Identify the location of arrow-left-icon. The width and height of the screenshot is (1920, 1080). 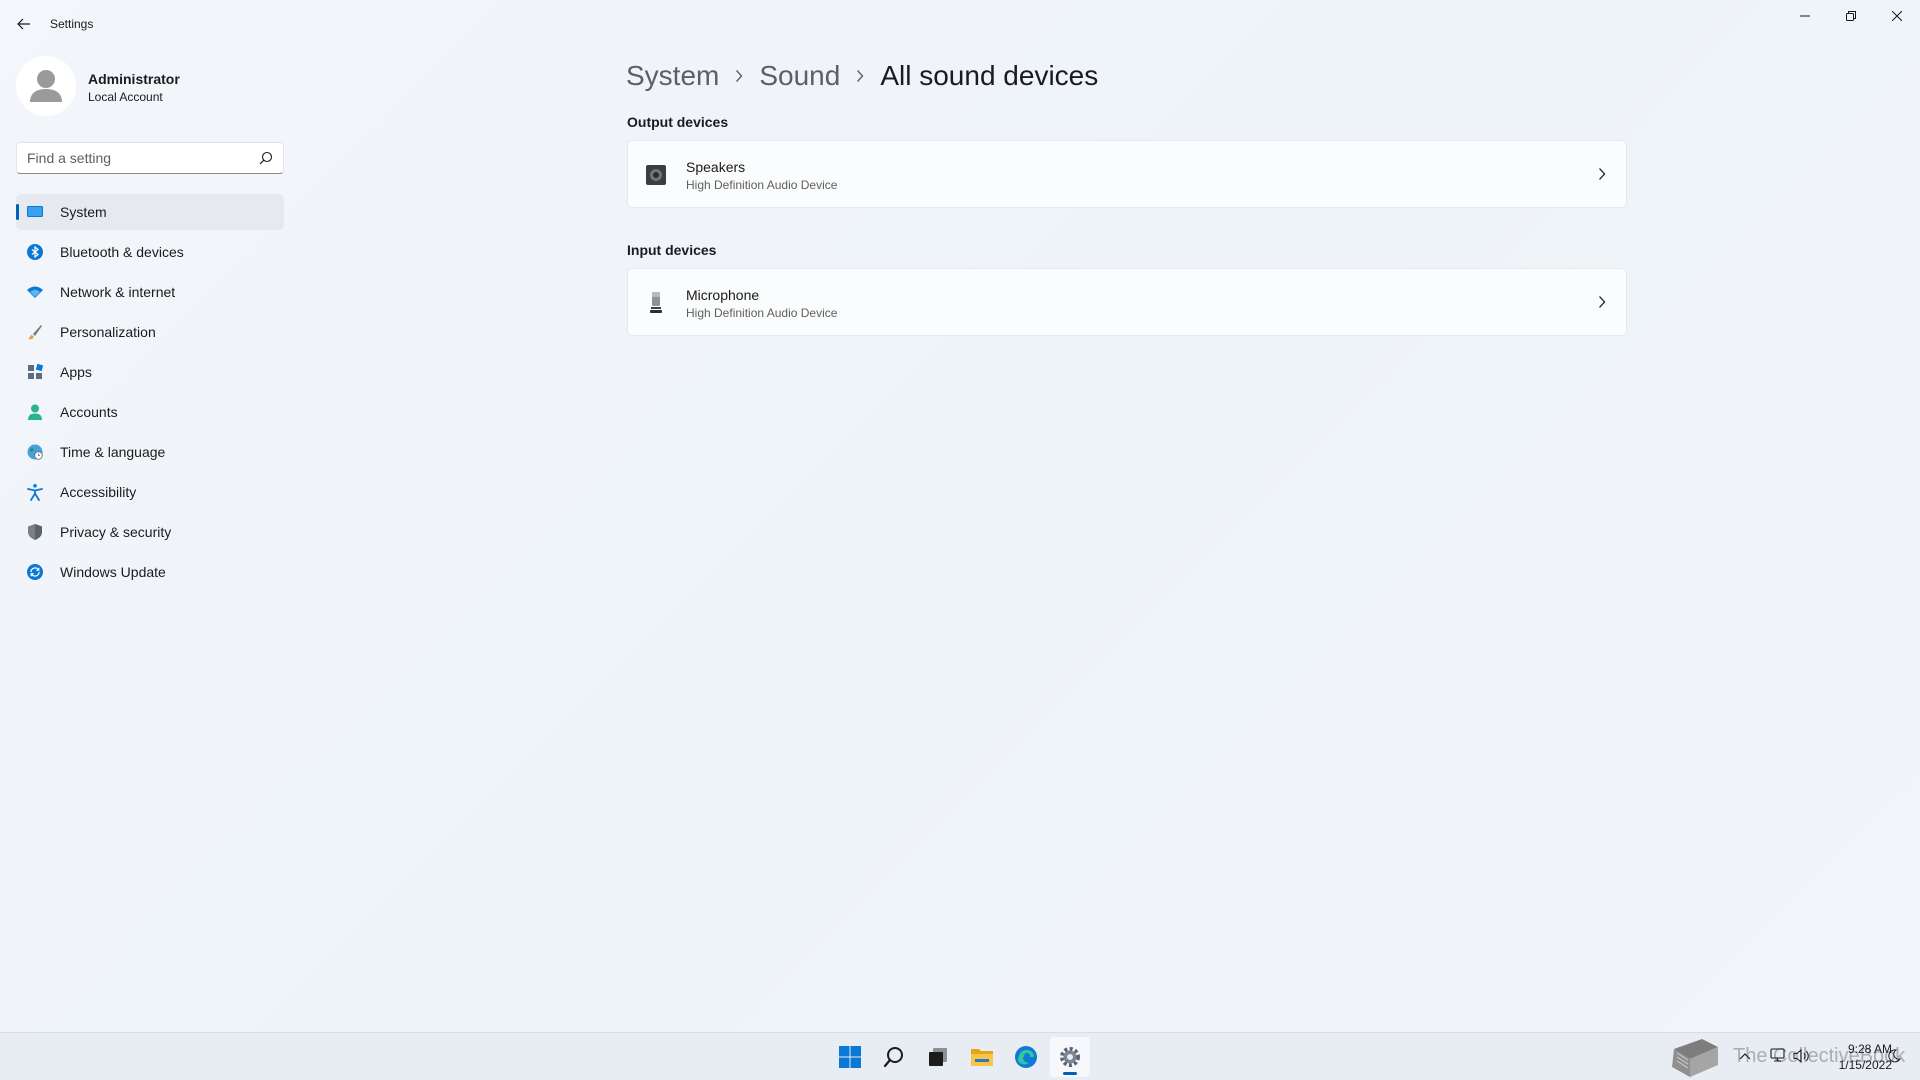
(23, 24).